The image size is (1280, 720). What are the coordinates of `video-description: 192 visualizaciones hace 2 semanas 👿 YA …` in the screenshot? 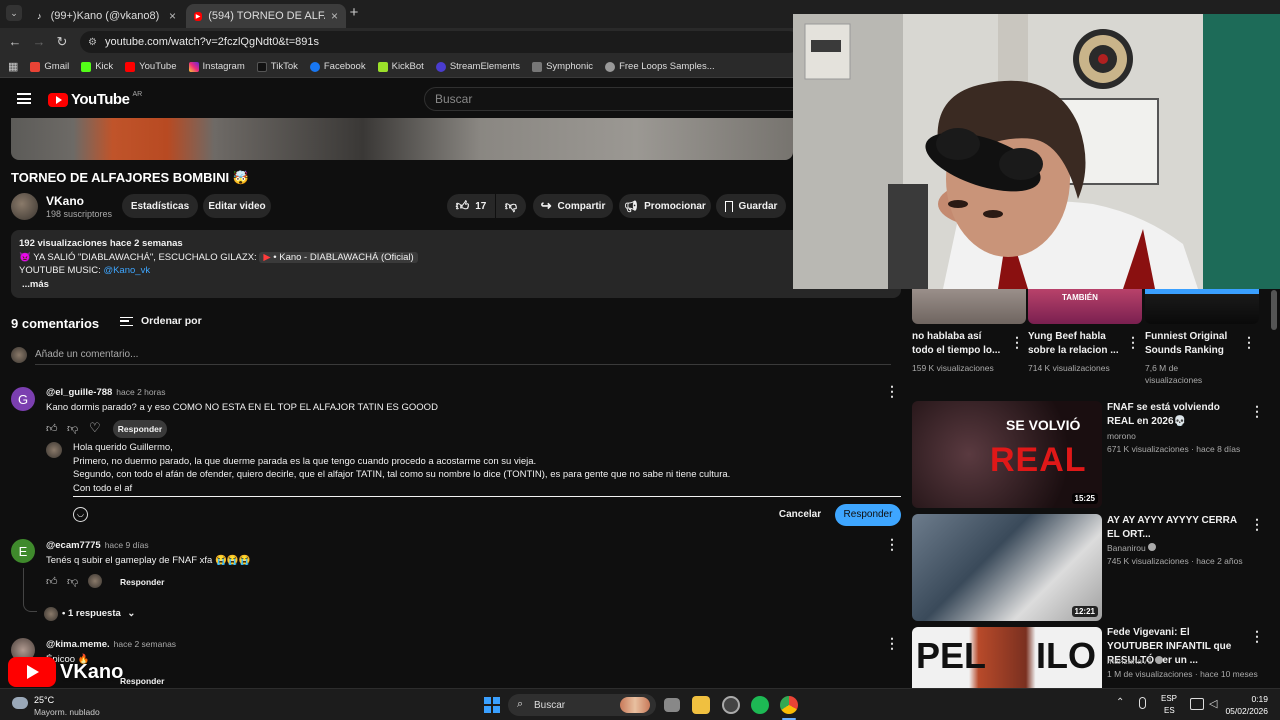 It's located at (456, 264).